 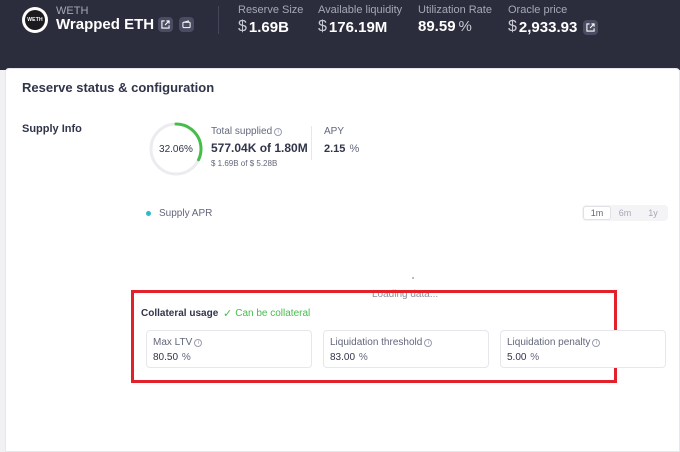 I want to click on stat-label: Utilization Rate, so click(x=455, y=10).